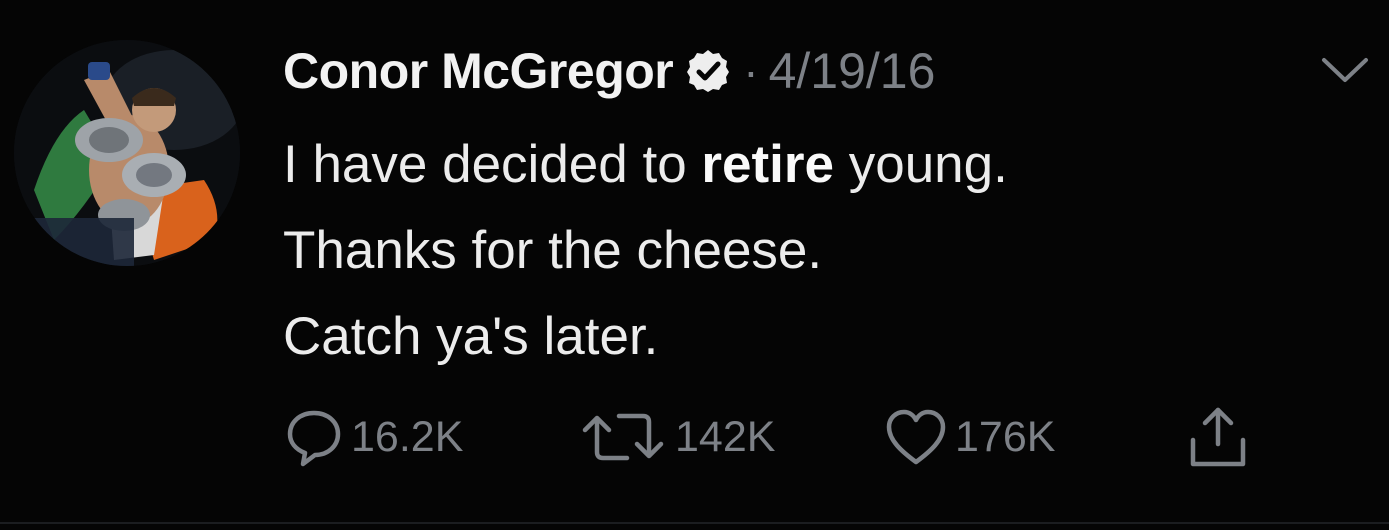 The image size is (1389, 530). Describe the element at coordinates (708, 71) in the screenshot. I see `verified-badge-icon` at that location.